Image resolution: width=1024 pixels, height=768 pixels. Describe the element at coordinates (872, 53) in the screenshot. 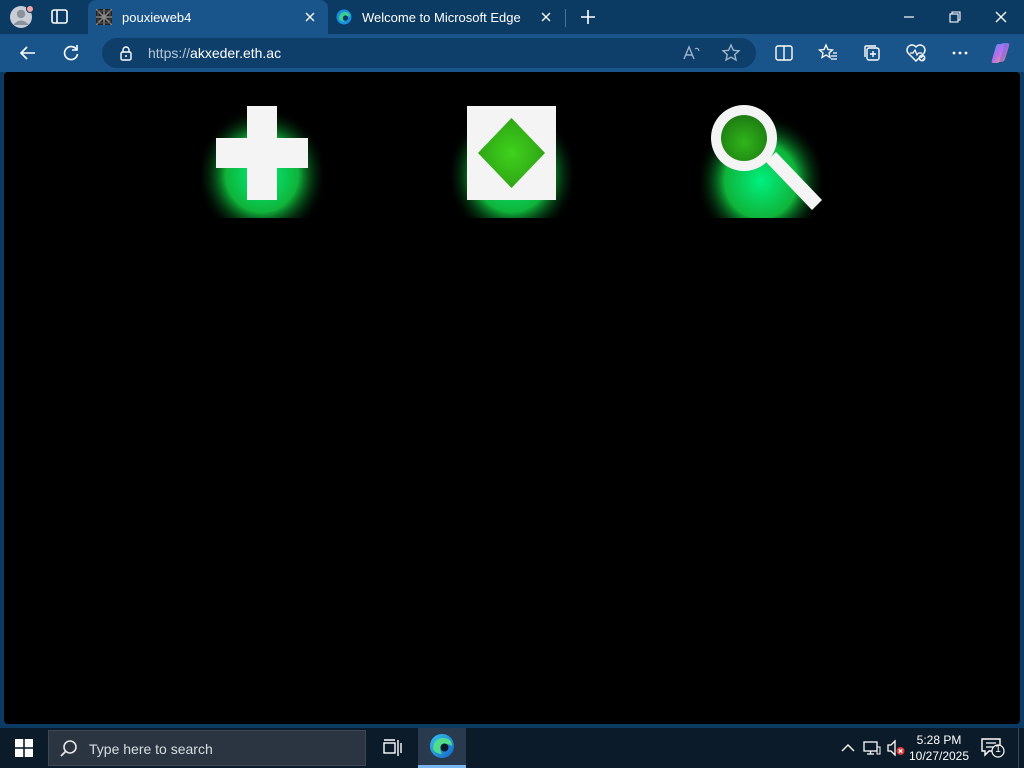

I see `collections-icon` at that location.